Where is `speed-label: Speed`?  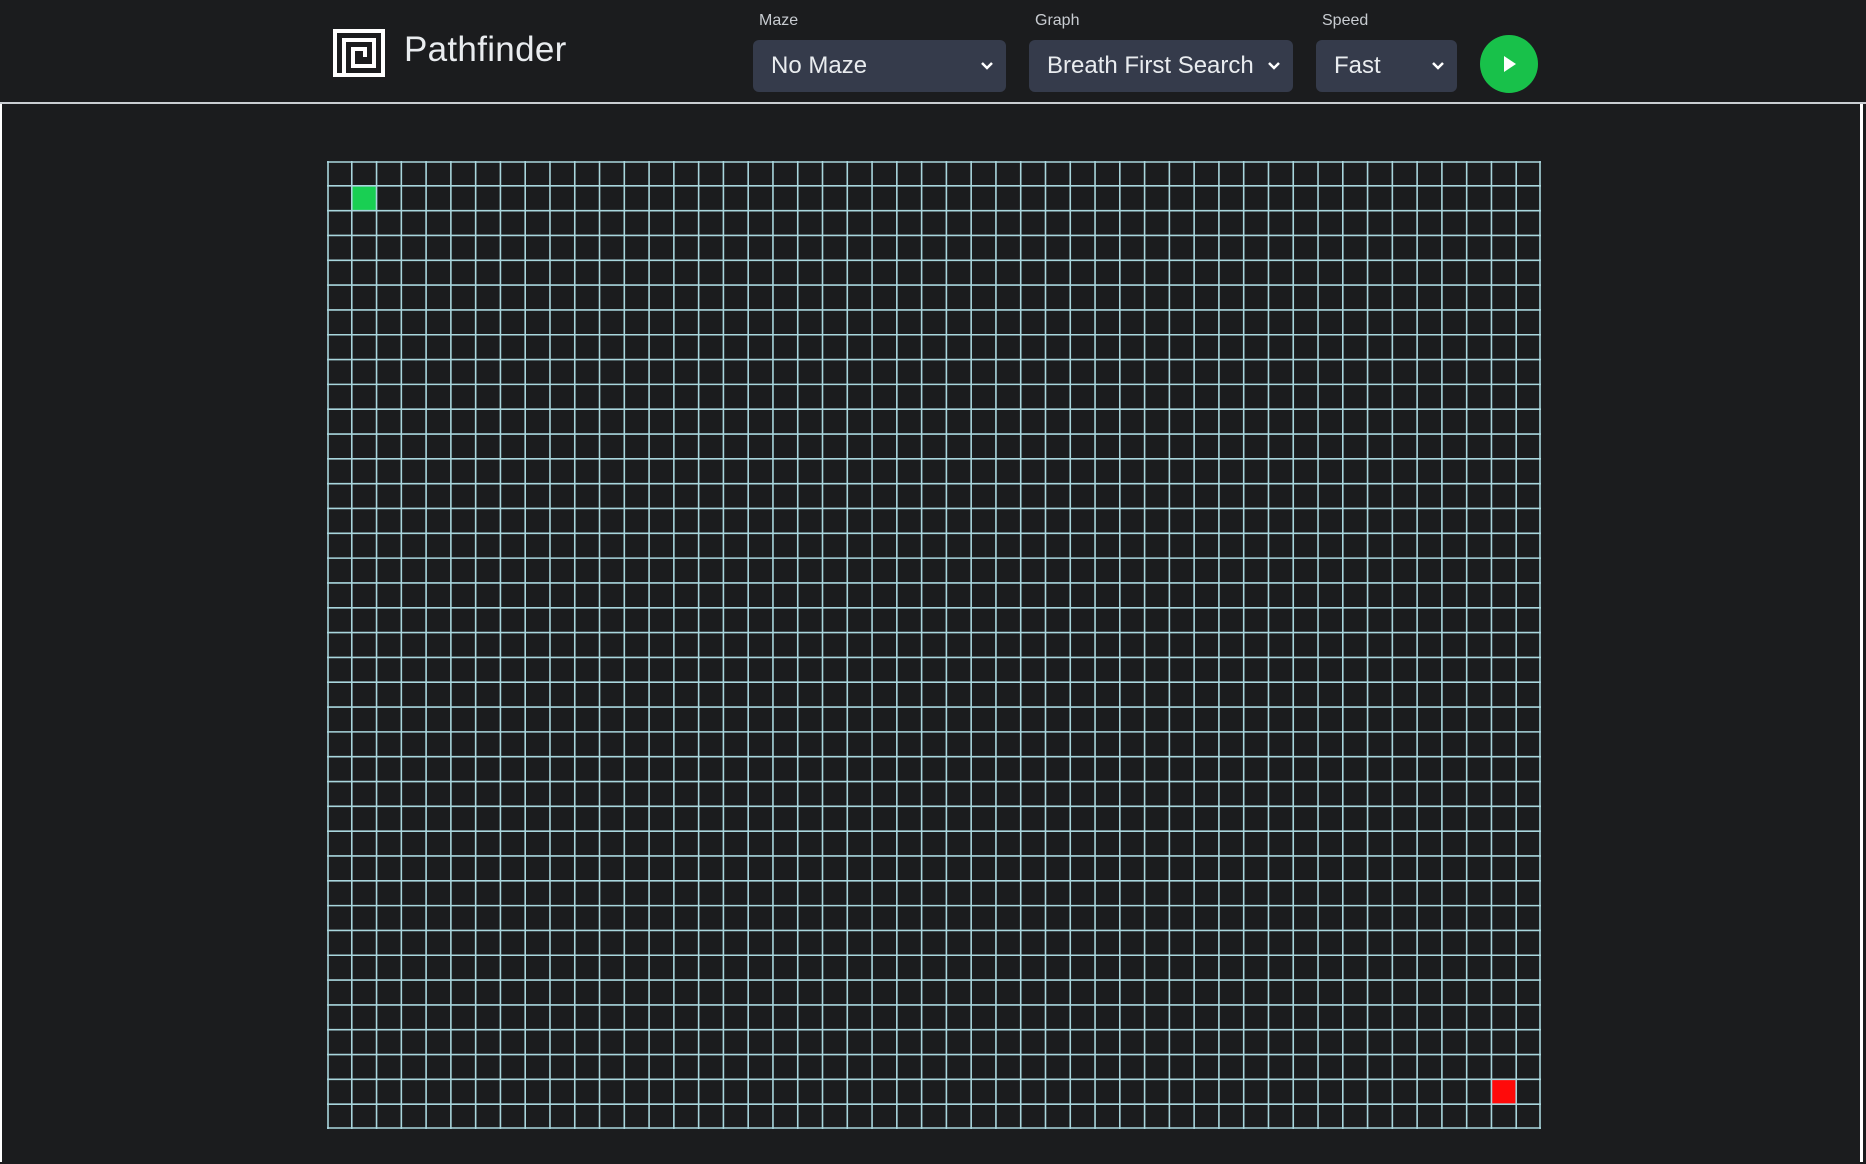 speed-label: Speed is located at coordinates (1345, 20).